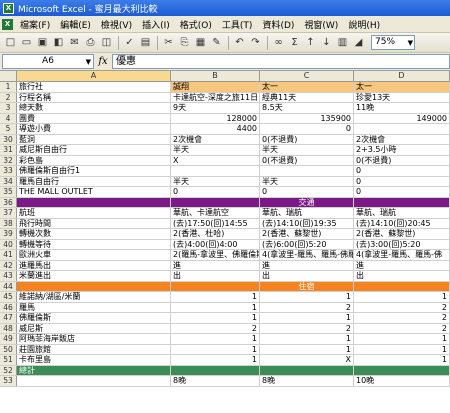 This screenshot has width=450, height=413. I want to click on cell-a: 飛行時間, so click(94, 223).